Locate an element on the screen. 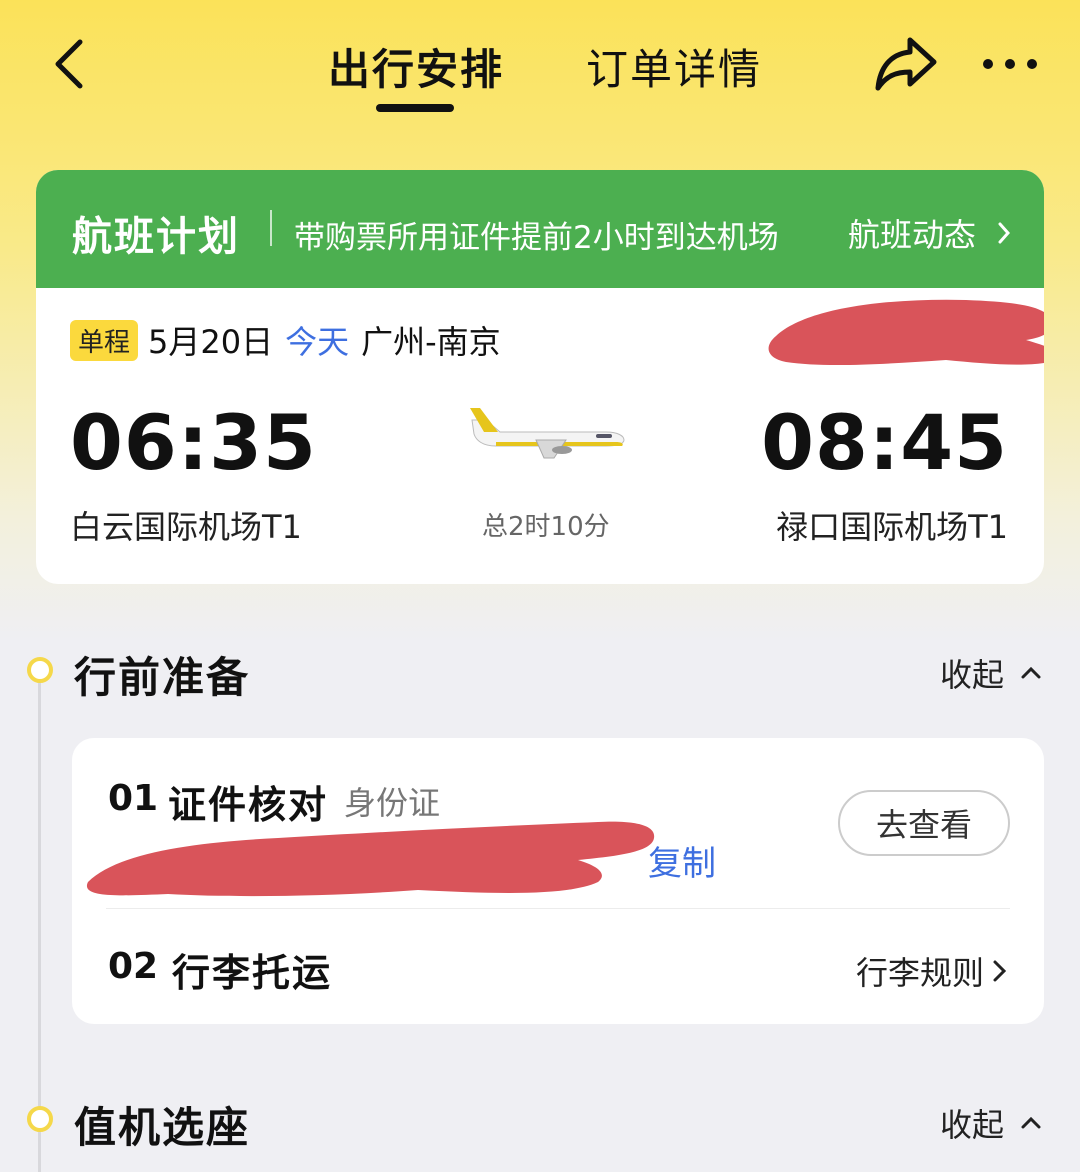 This screenshot has height=1172, width=1080. arrival-airport: 禄口国际机场T1 is located at coordinates (892, 527).